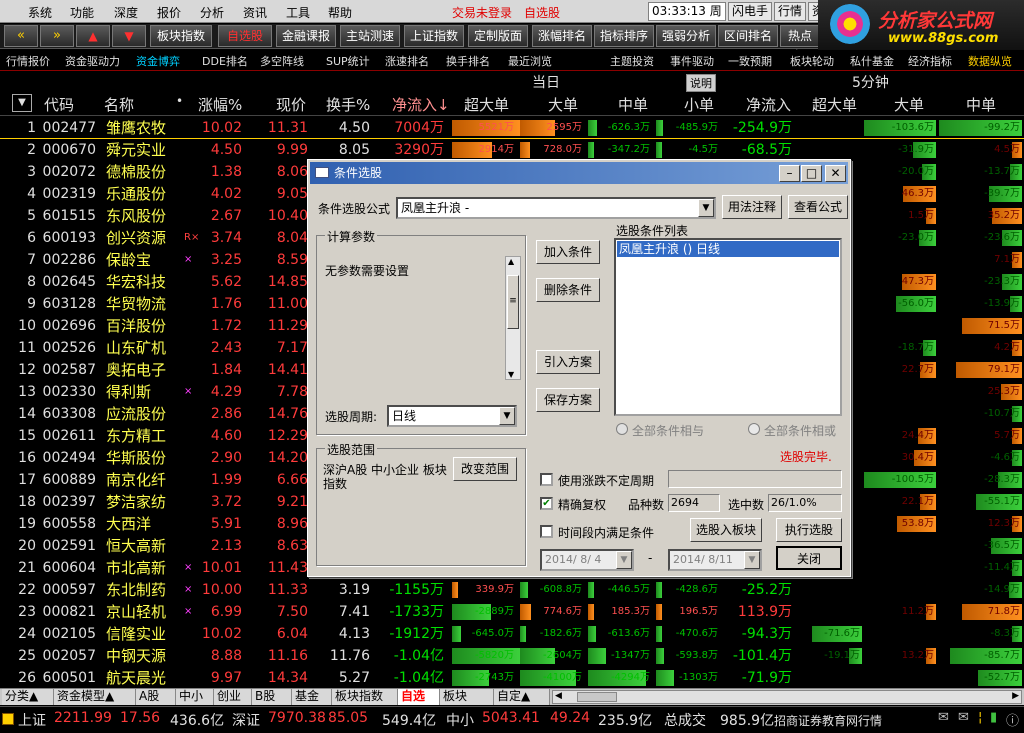 Image resolution: width=1024 pixels, height=733 pixels. Describe the element at coordinates (126, 12) in the screenshot. I see `menu-depth: 深度` at that location.